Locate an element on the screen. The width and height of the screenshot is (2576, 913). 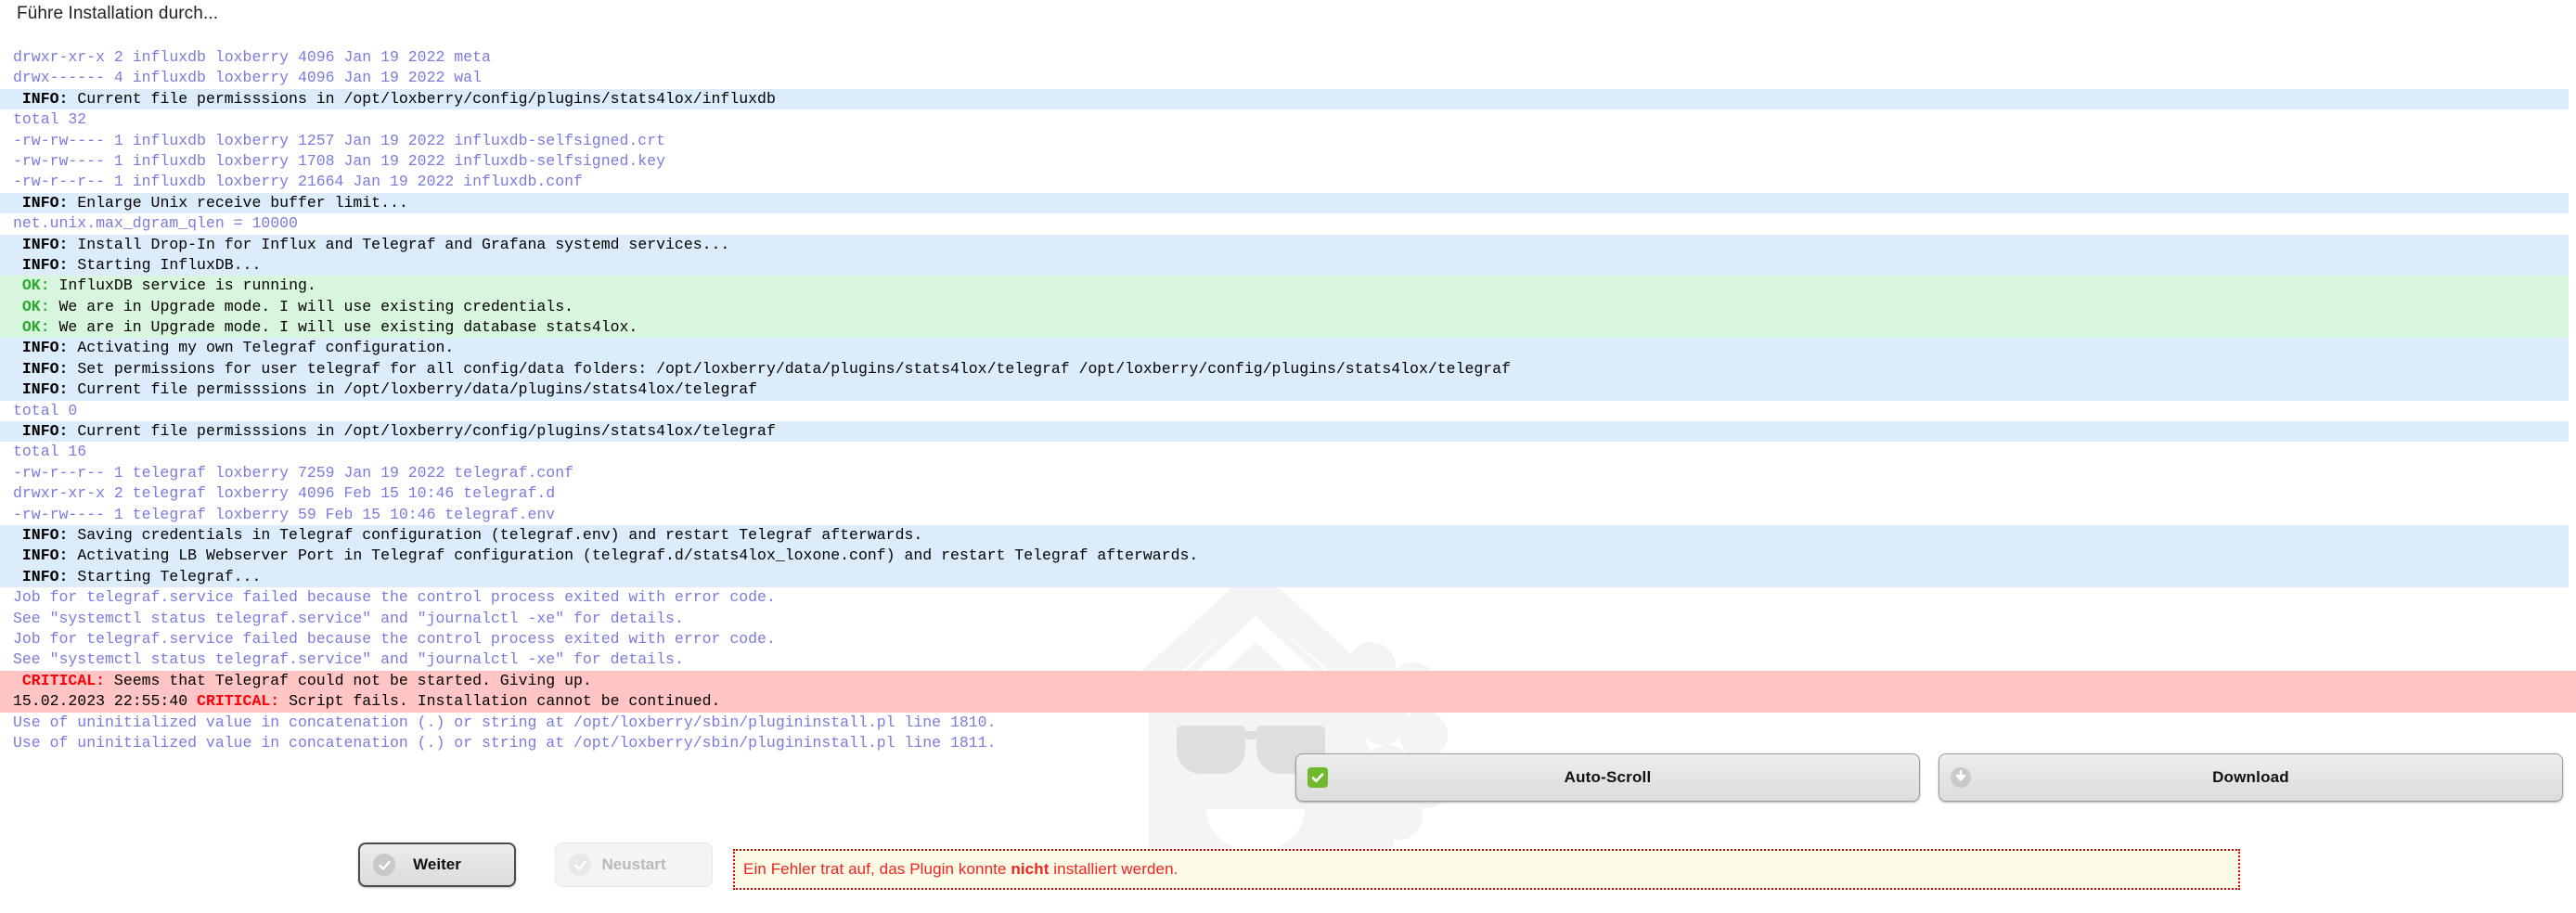
download-button: Download is located at coordinates (2250, 777).